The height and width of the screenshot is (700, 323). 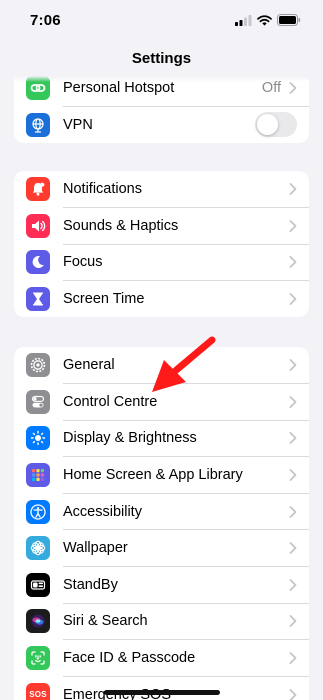 What do you see at coordinates (130, 438) in the screenshot?
I see `settings-row-label: Display & Brightness` at bounding box center [130, 438].